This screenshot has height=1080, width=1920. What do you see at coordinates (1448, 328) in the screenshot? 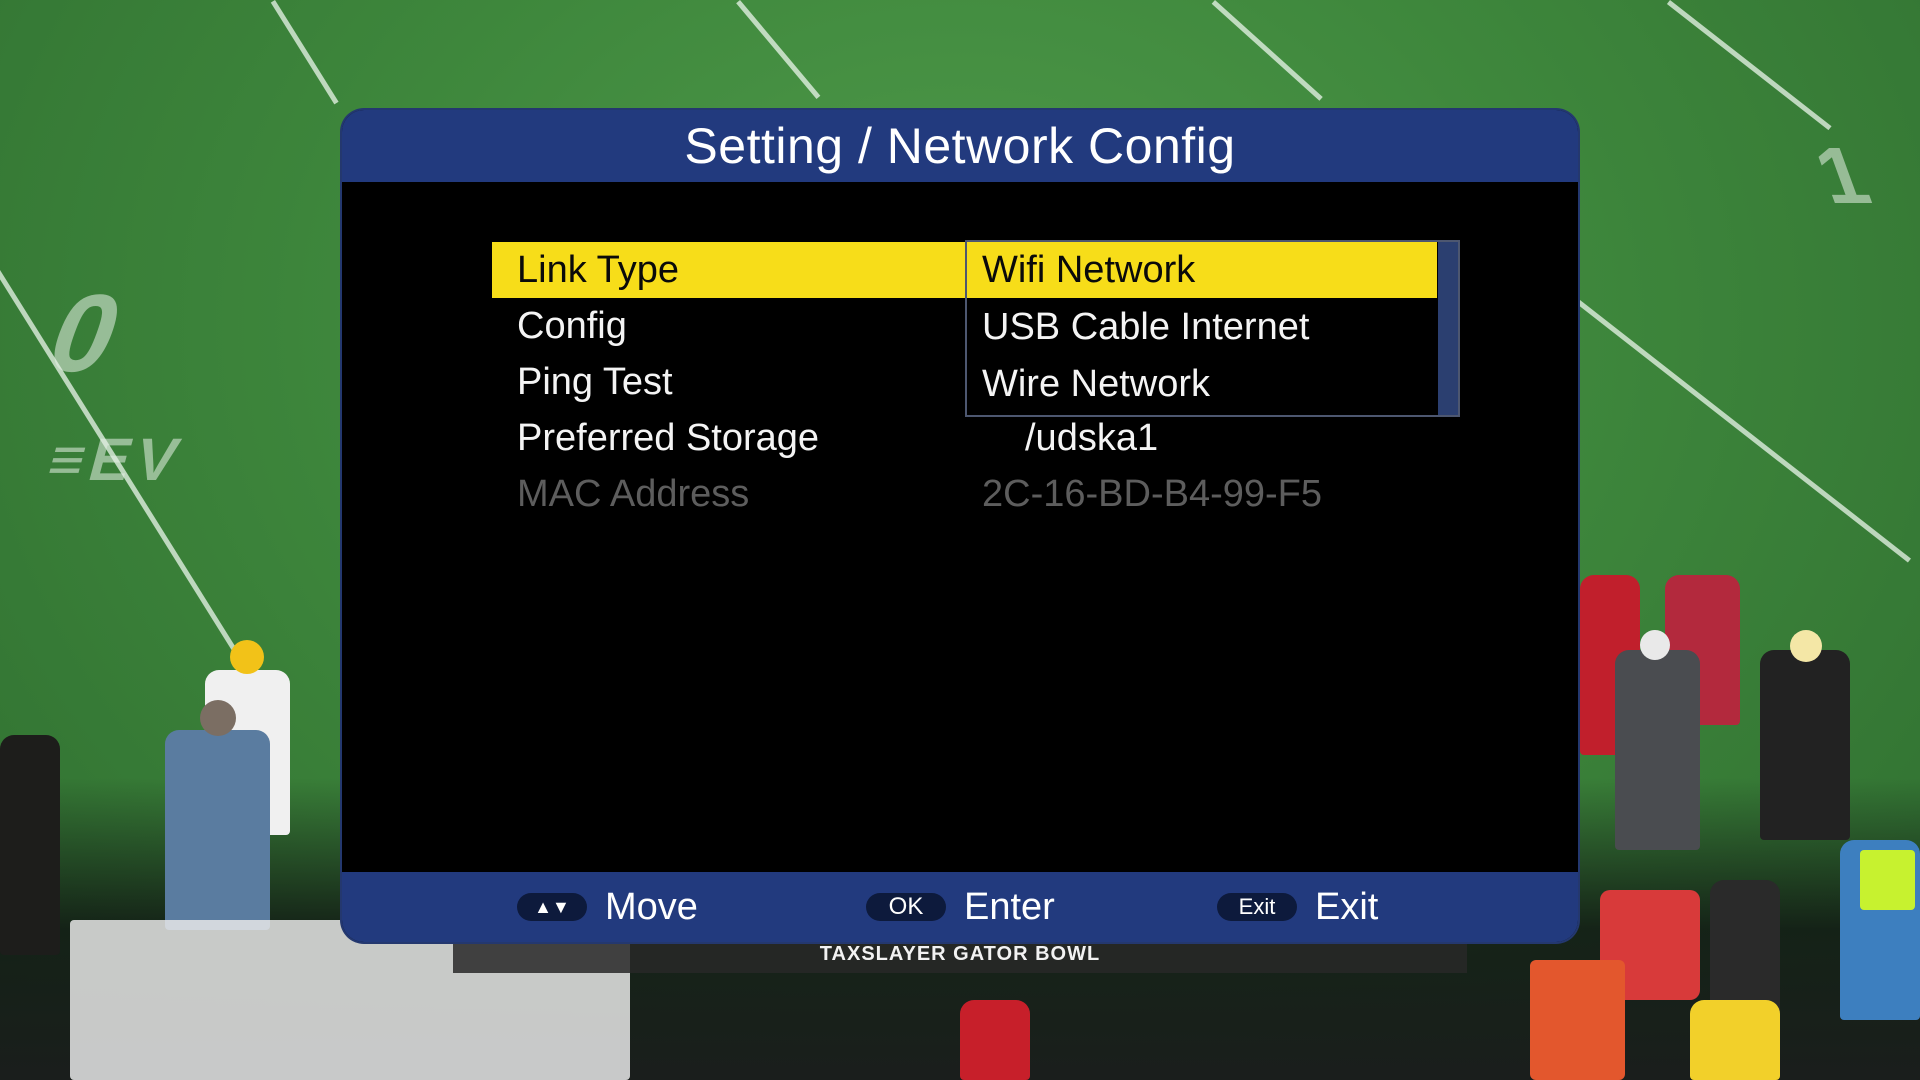
I see `dropdown-scrollbar` at bounding box center [1448, 328].